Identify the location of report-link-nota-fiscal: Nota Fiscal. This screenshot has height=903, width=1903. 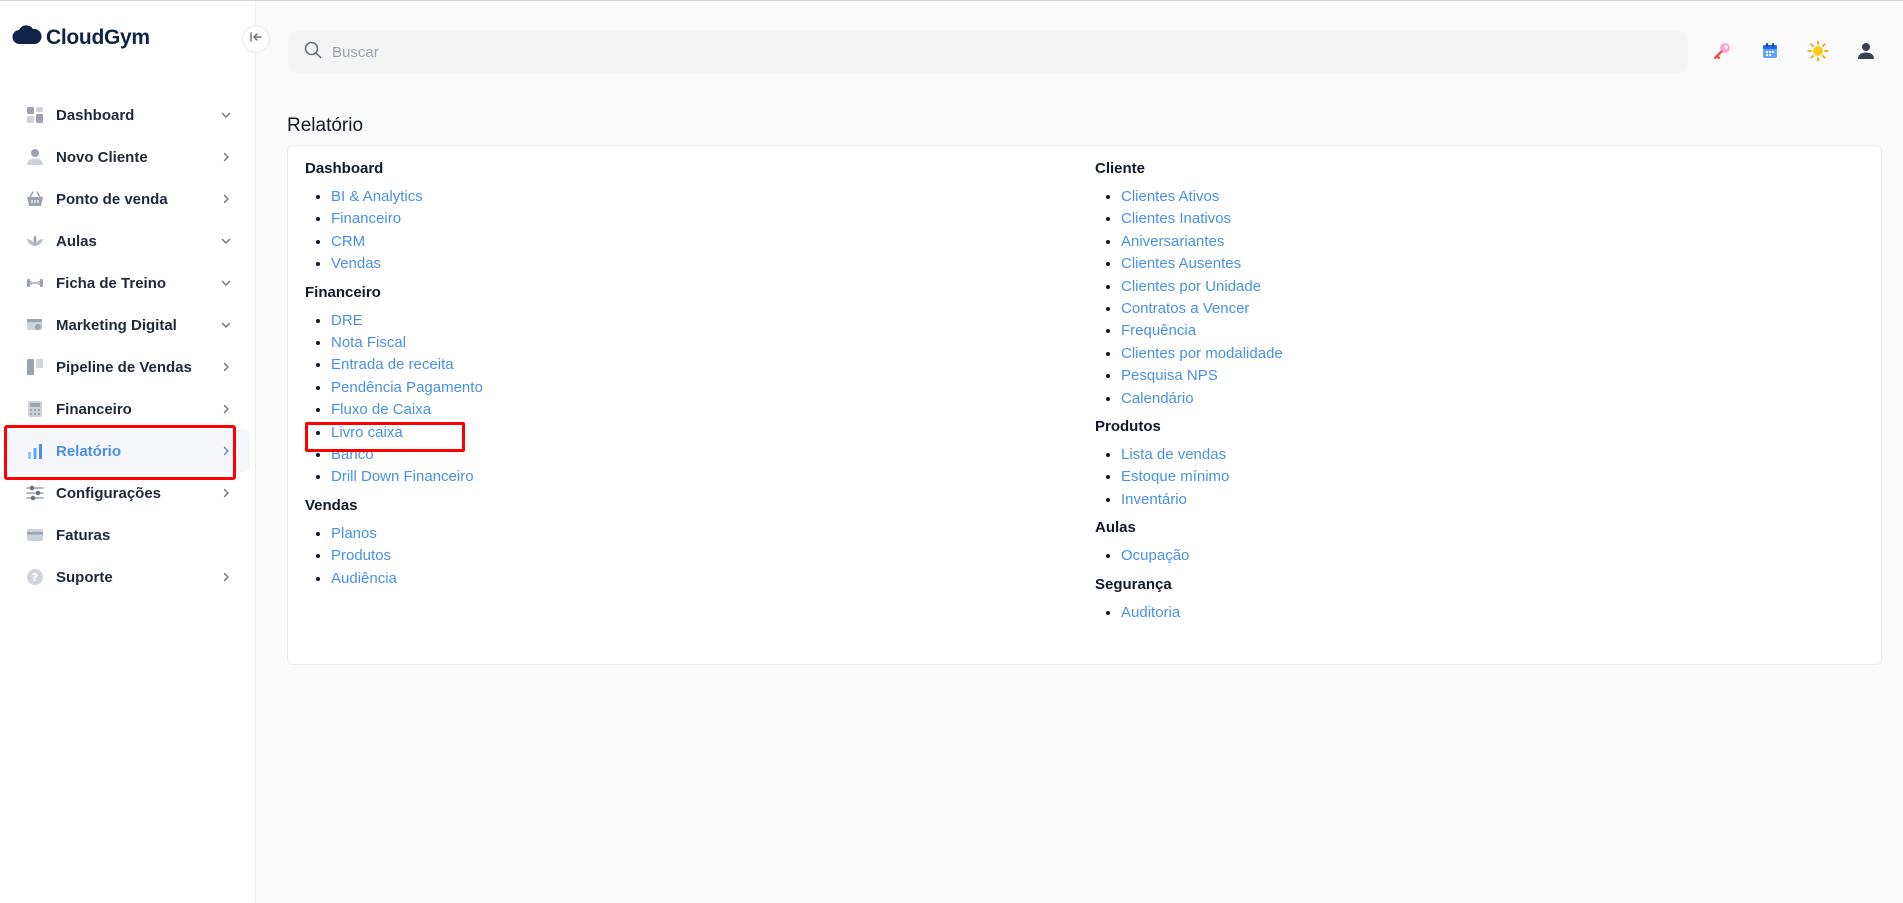
(368, 342).